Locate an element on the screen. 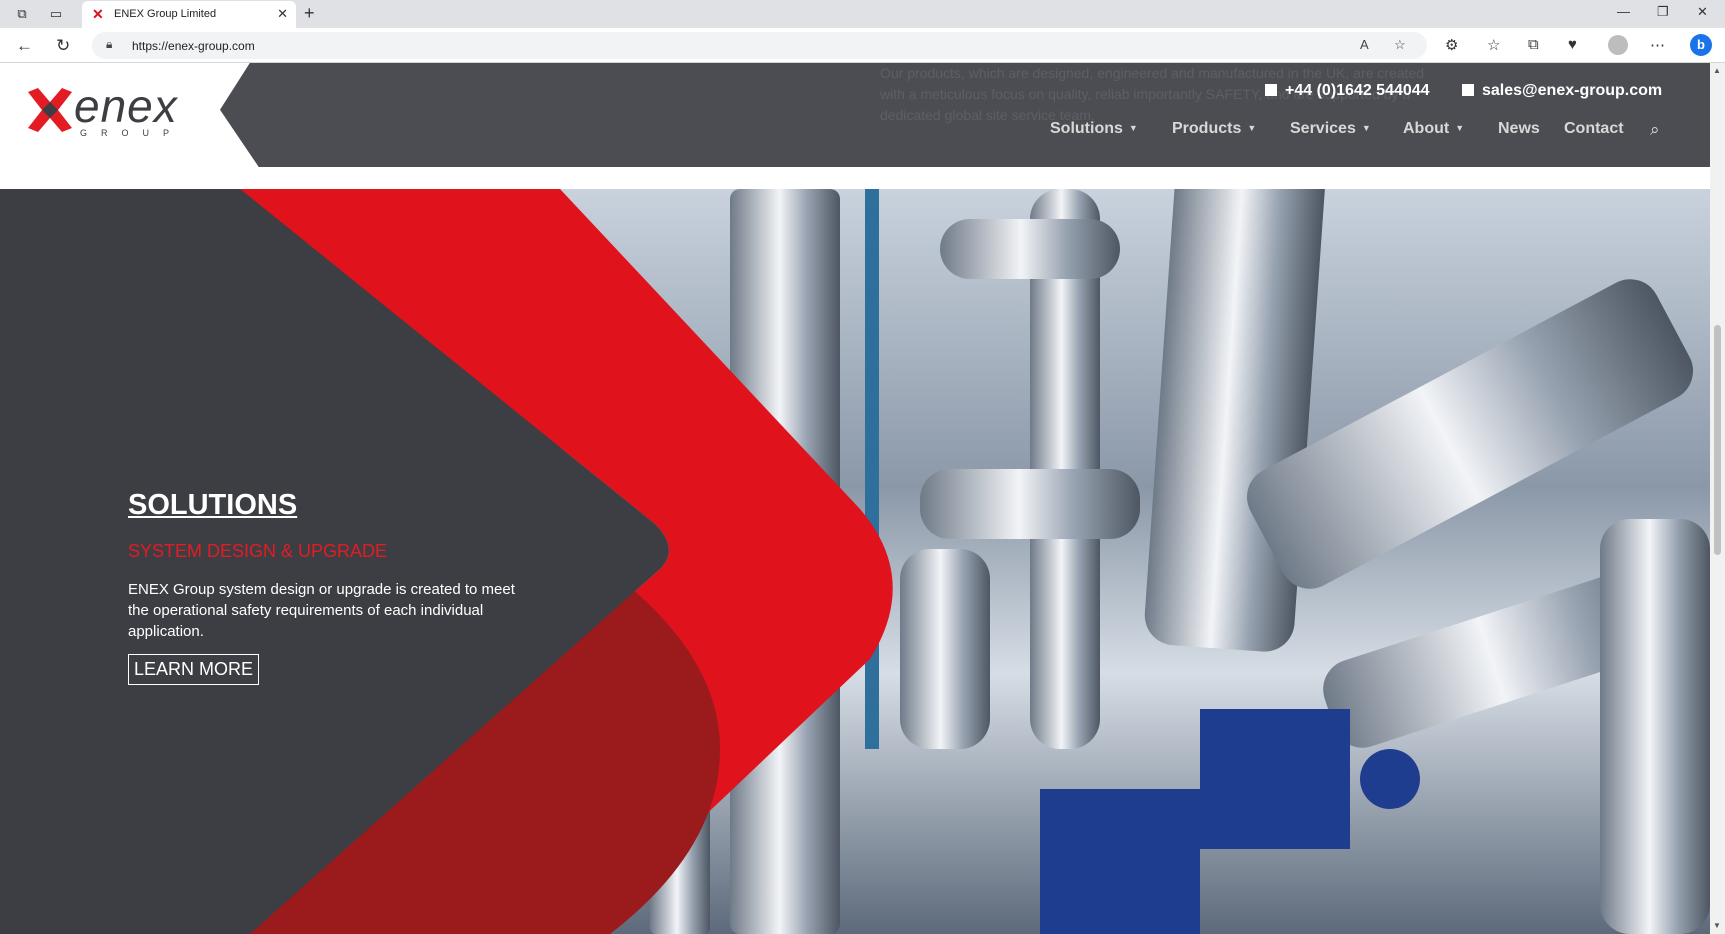  browser-tab-bar: ⧉ ▭ ✕ ENEX Group Limited ✕ + — ❐ ✕ is located at coordinates (862, 14).